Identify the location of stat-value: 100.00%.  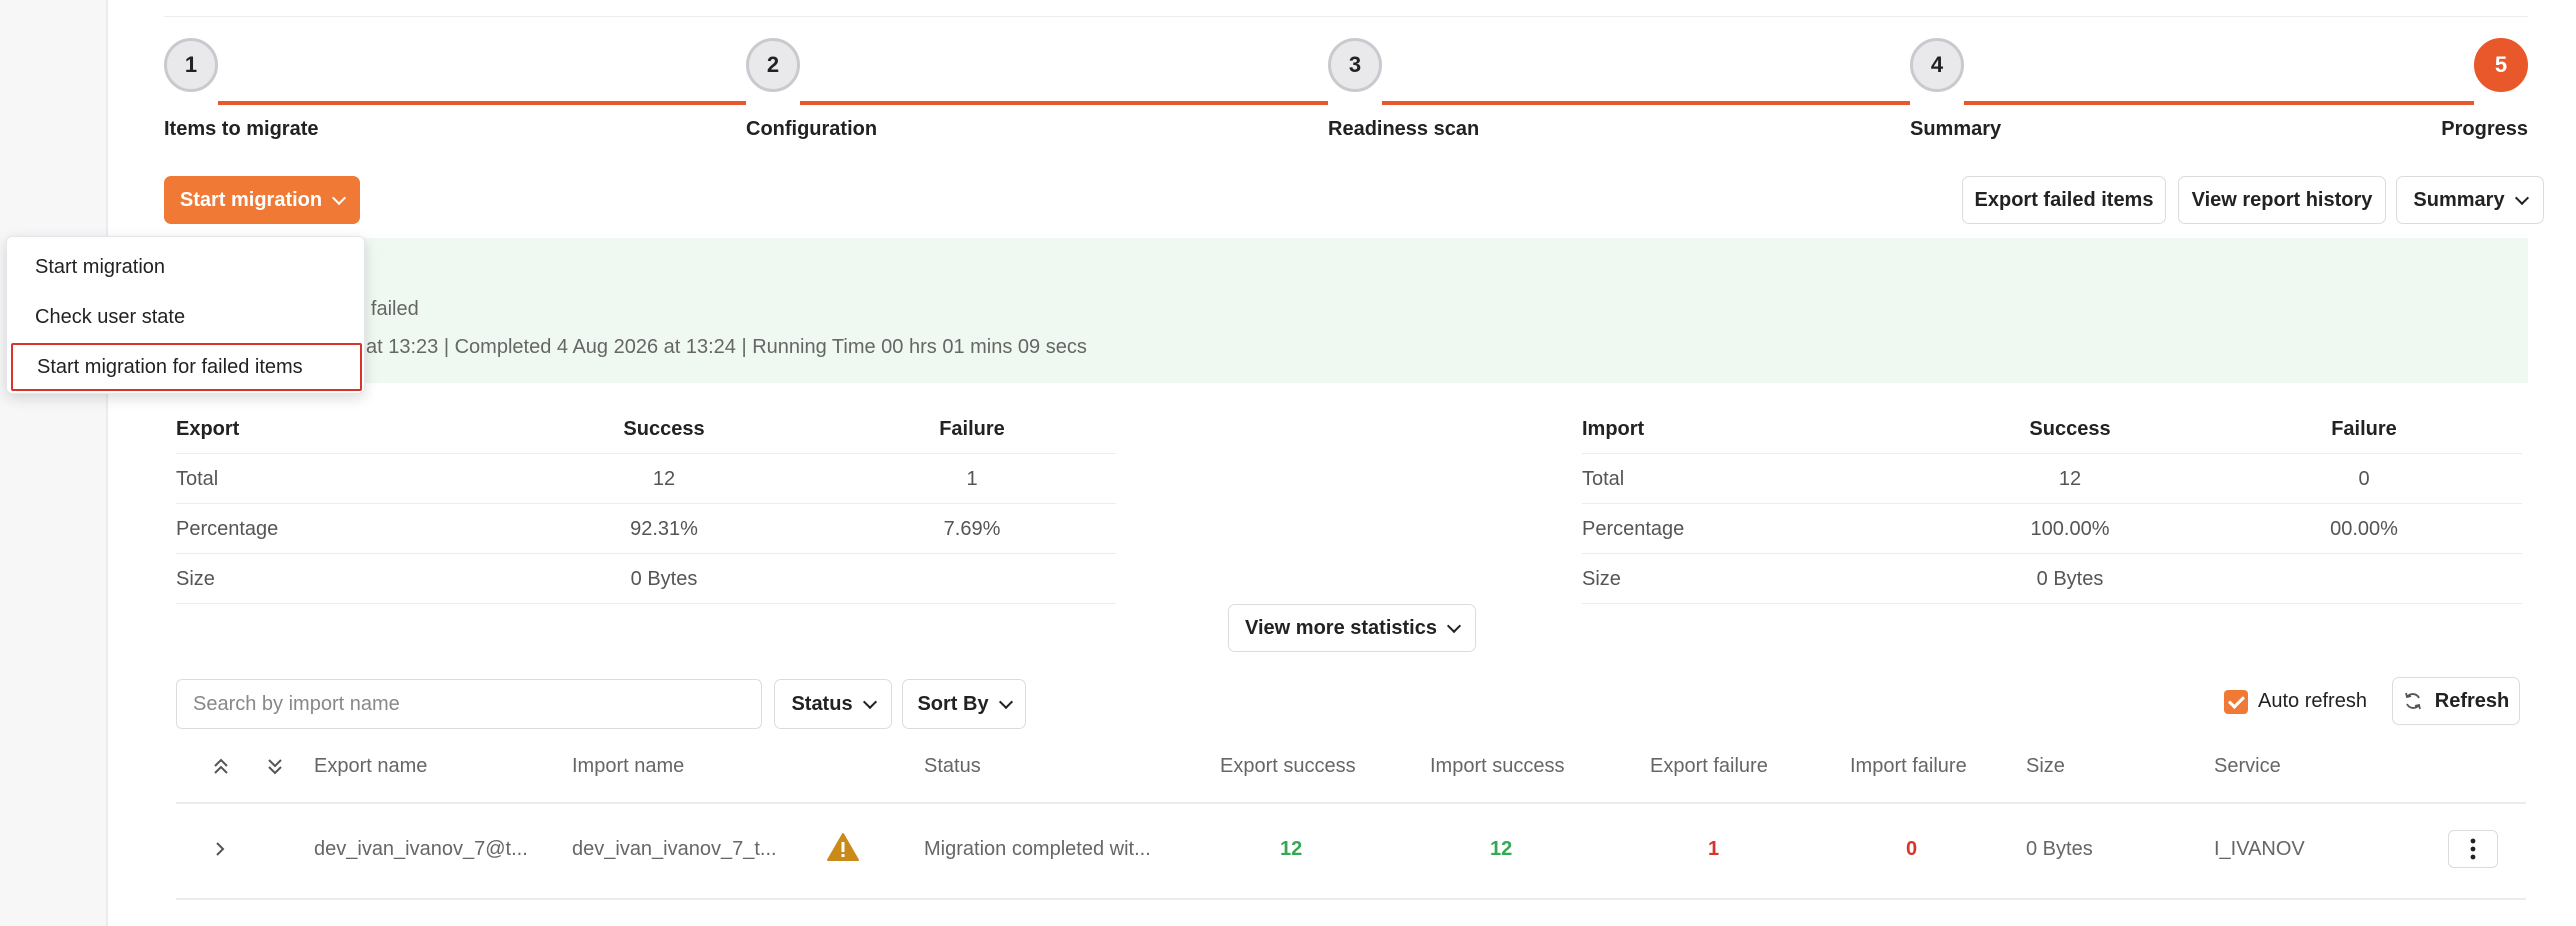
(2070, 528).